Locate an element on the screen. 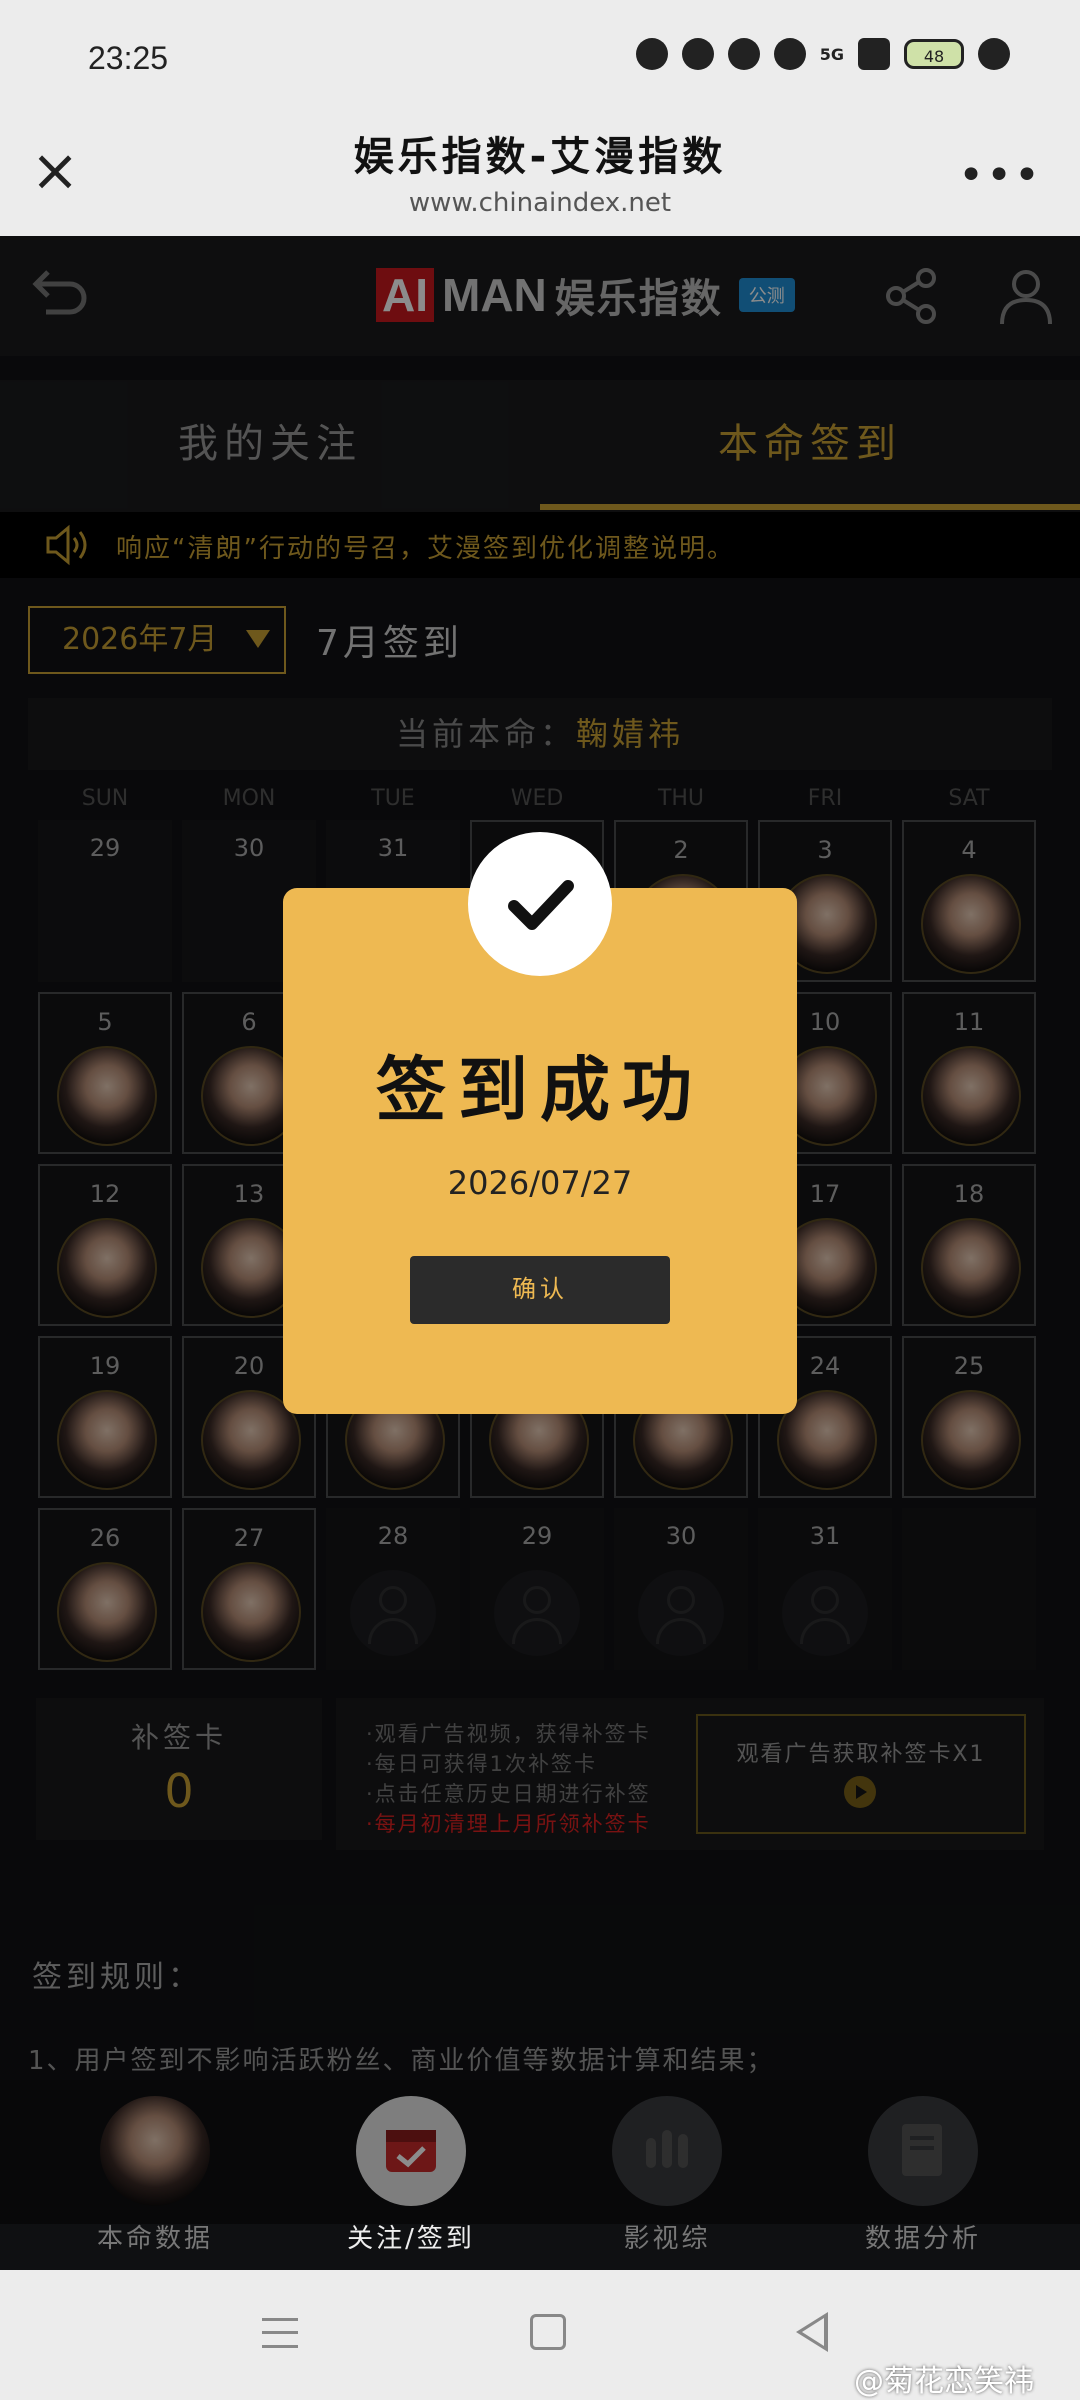  check-icon is located at coordinates (540, 904).